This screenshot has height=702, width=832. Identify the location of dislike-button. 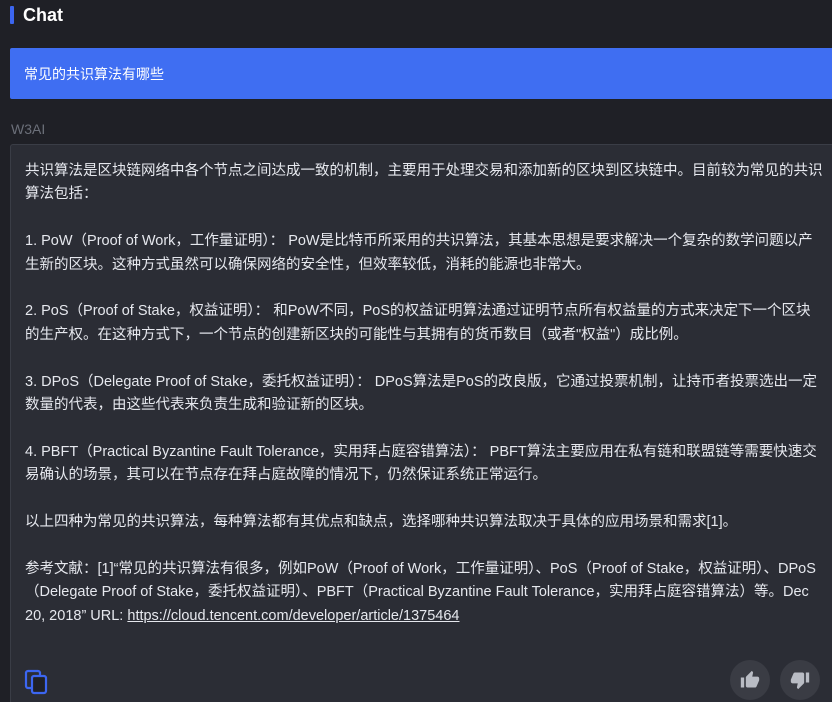
(800, 680).